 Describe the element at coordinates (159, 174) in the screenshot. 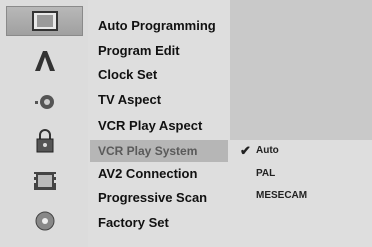

I see `menu-item-av2-connection: AV2 Connection` at that location.